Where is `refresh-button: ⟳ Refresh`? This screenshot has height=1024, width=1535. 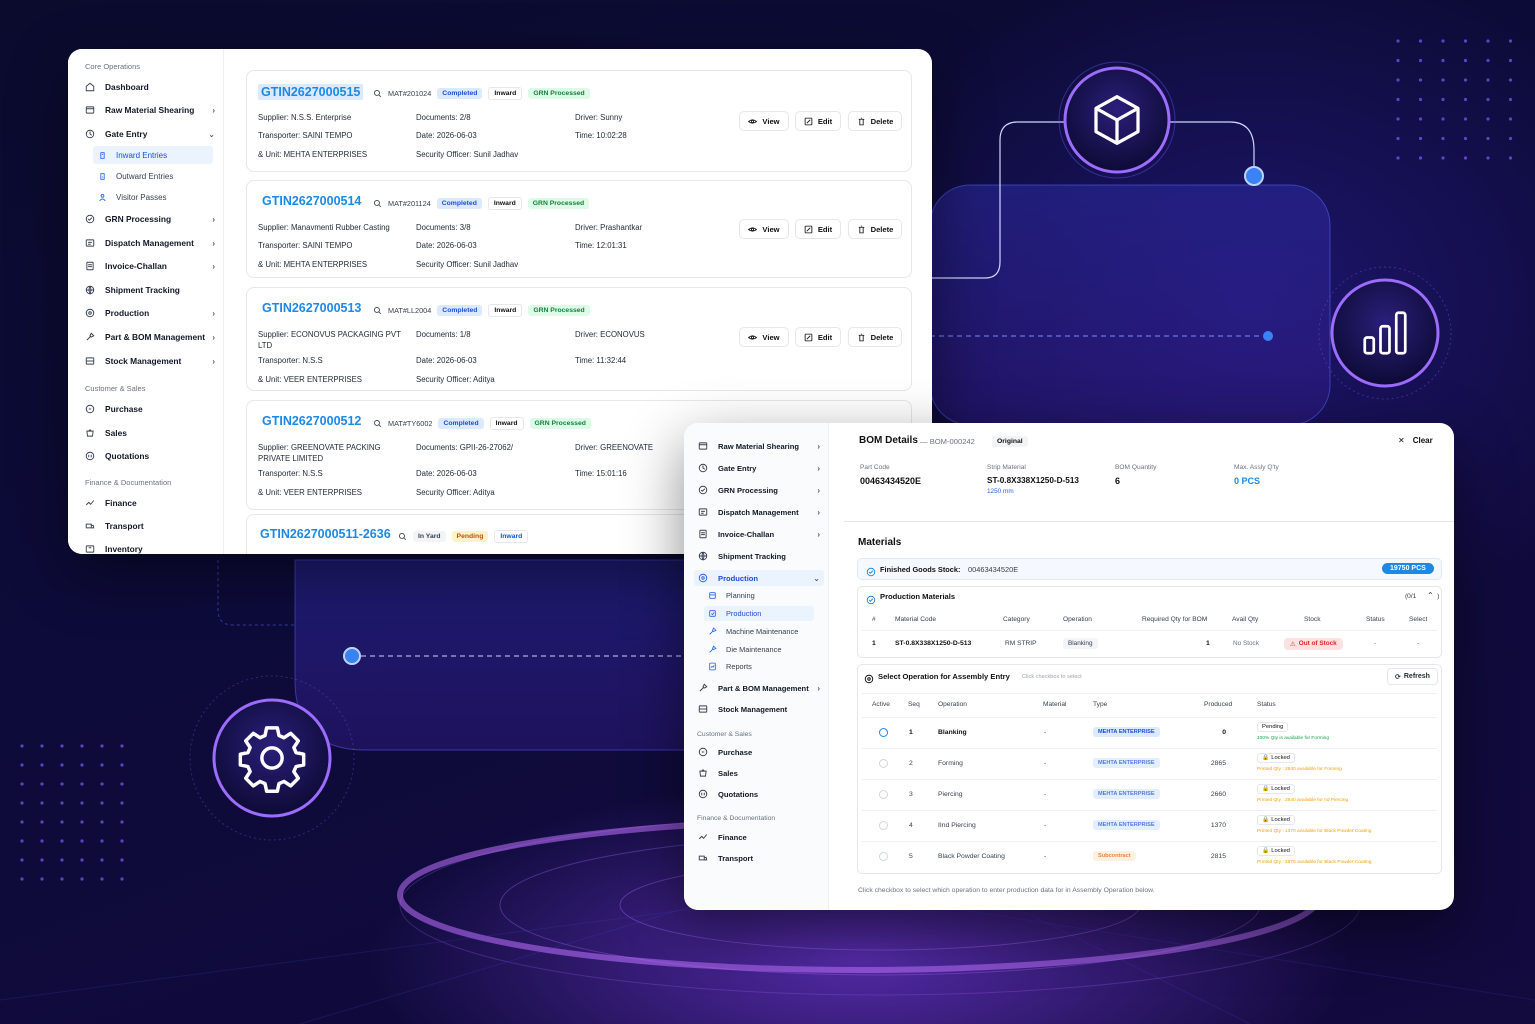
refresh-button: ⟳ Refresh is located at coordinates (1412, 676).